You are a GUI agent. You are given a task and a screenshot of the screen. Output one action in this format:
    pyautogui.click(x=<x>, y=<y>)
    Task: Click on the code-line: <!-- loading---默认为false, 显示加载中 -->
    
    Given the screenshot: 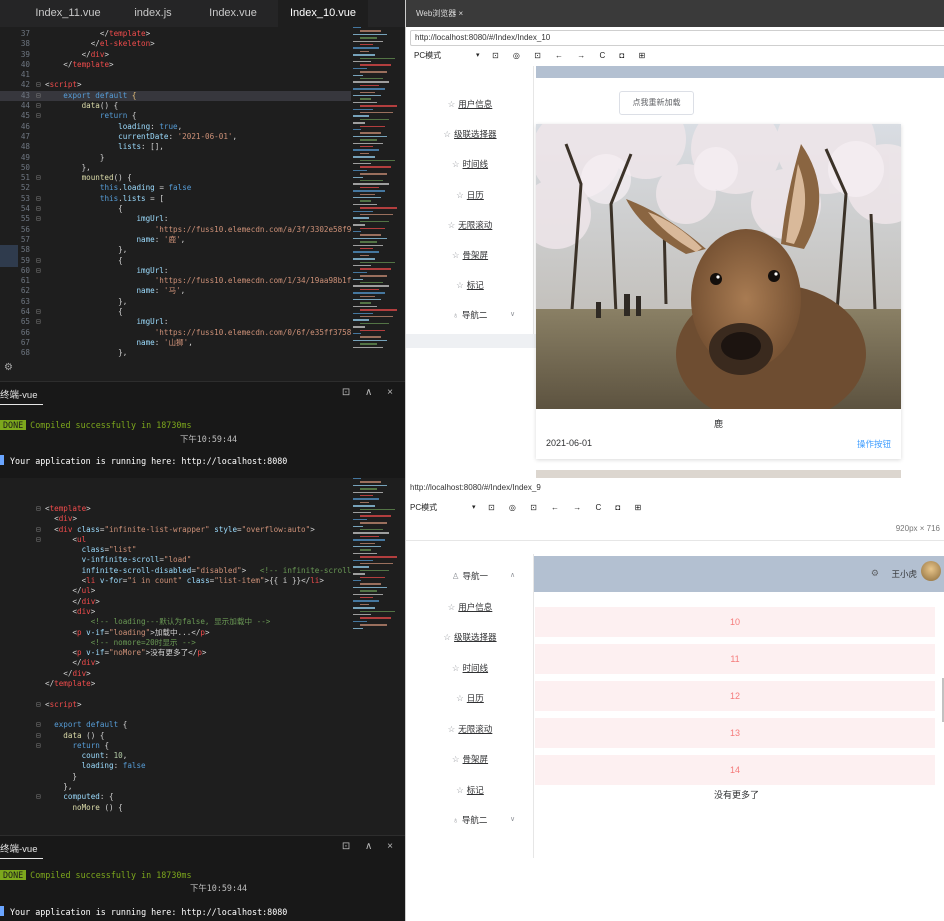 What is the action you would take?
    pyautogui.click(x=175, y=622)
    